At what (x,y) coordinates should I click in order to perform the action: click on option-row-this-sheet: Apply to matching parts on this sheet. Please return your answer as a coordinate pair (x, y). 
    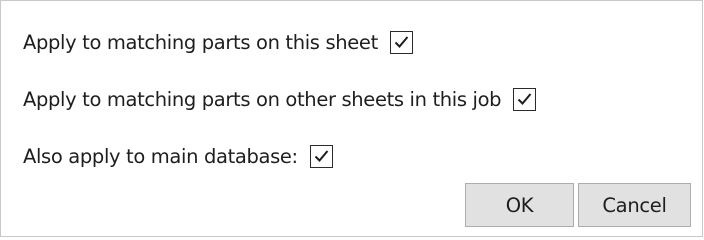
    Looking at the image, I should click on (218, 42).